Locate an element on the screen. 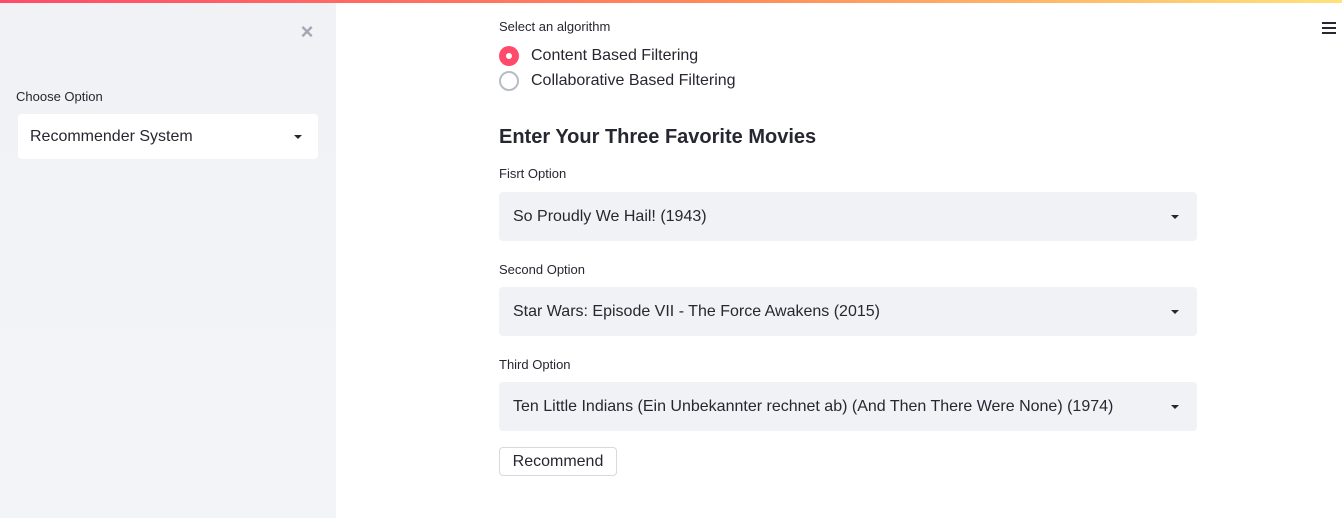 The height and width of the screenshot is (518, 1342). radio-collaborative-based: Collaborative Based Filtering is located at coordinates (617, 81).